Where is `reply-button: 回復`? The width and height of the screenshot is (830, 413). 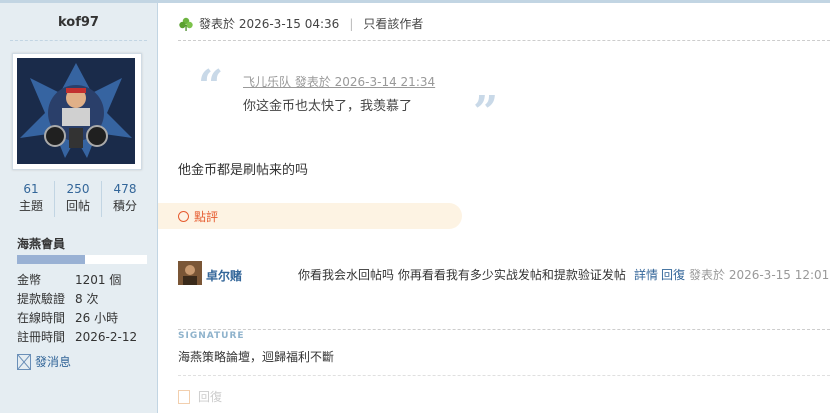
reply-button: 回復 is located at coordinates (200, 396).